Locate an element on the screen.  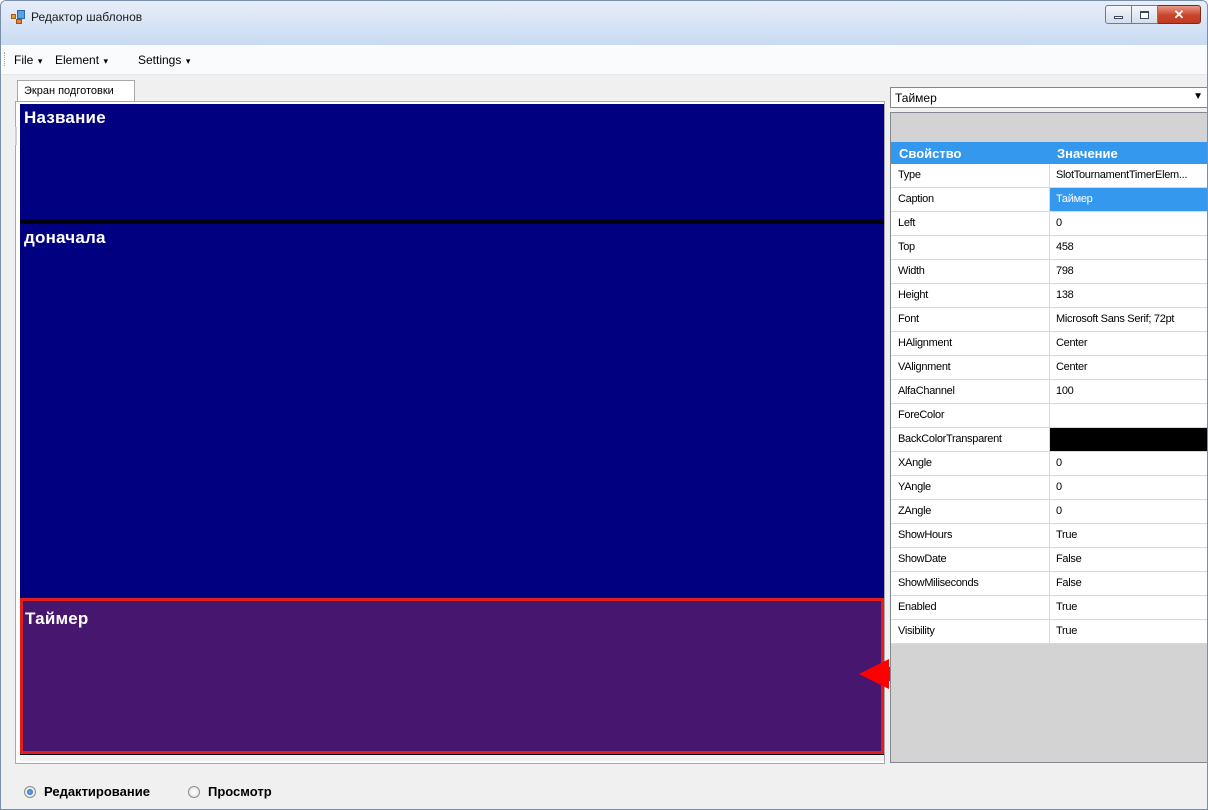
property-row: ShowDate False is located at coordinates (1049, 560).